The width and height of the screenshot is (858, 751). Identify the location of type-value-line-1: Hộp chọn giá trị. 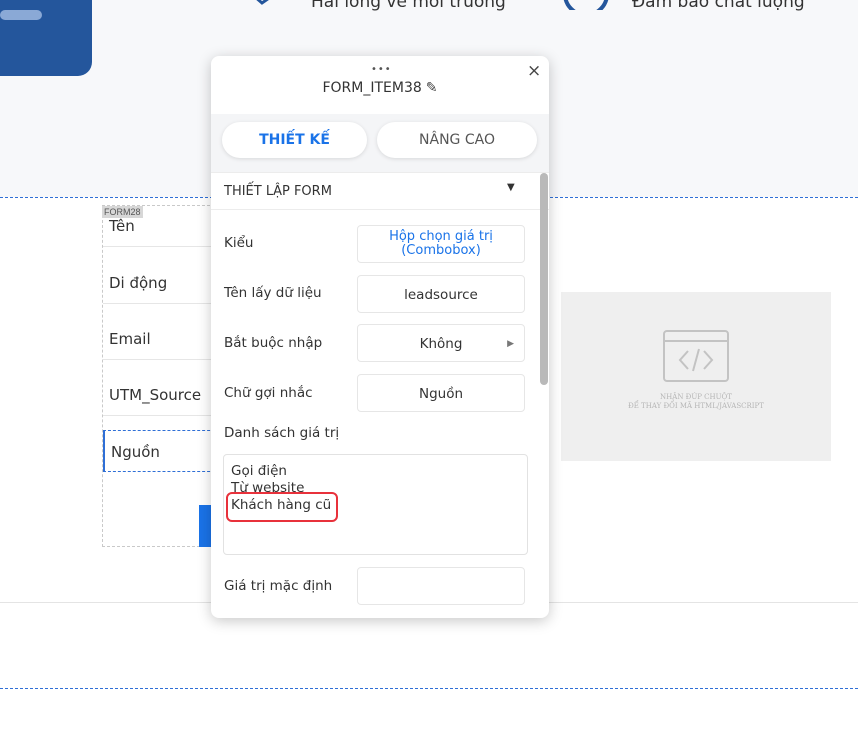
(441, 236).